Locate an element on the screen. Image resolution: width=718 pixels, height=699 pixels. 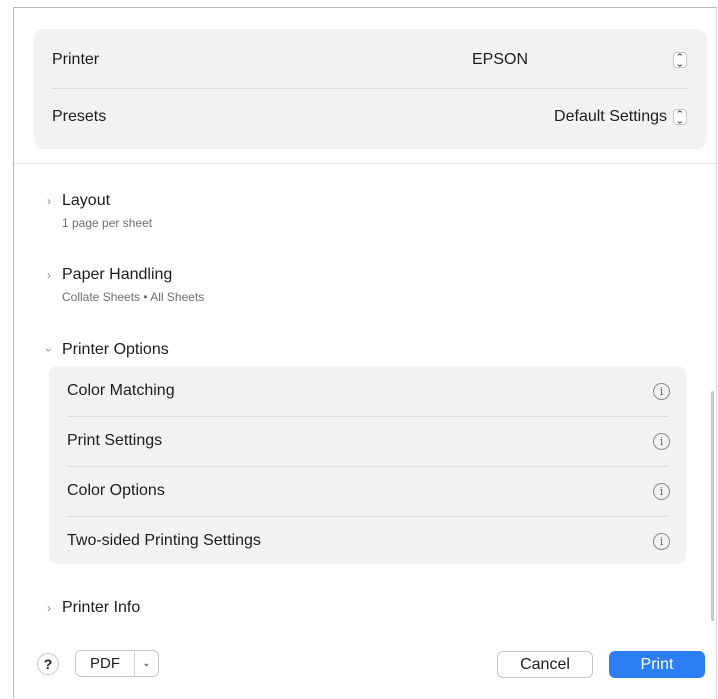
option-label: Color Options is located at coordinates (116, 490).